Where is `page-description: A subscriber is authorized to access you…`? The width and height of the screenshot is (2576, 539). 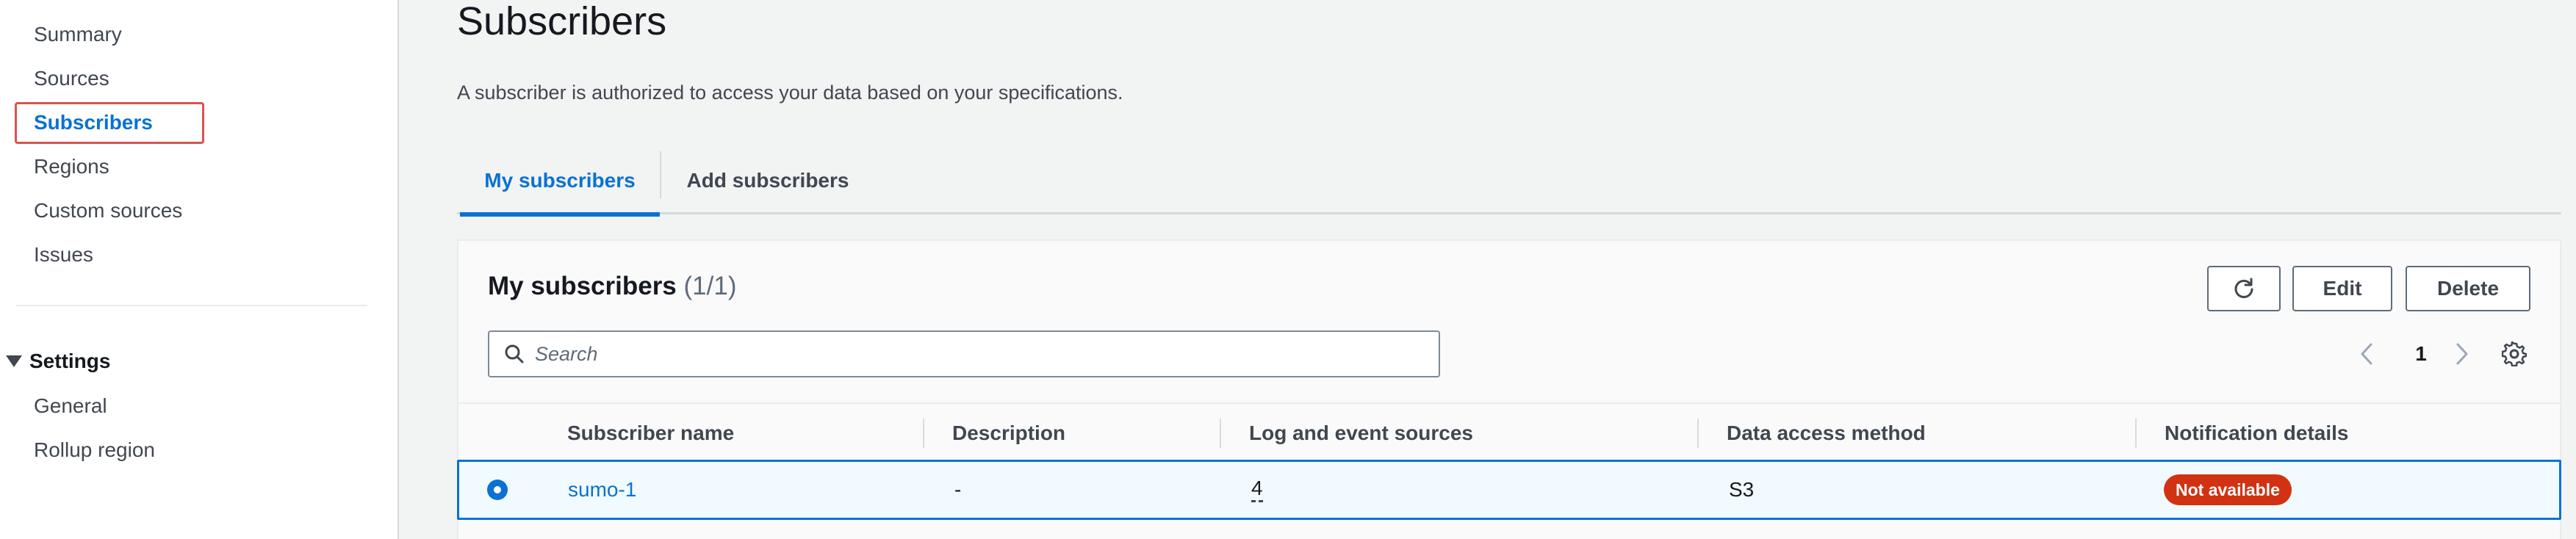
page-description: A subscriber is authorized to access you… is located at coordinates (790, 93).